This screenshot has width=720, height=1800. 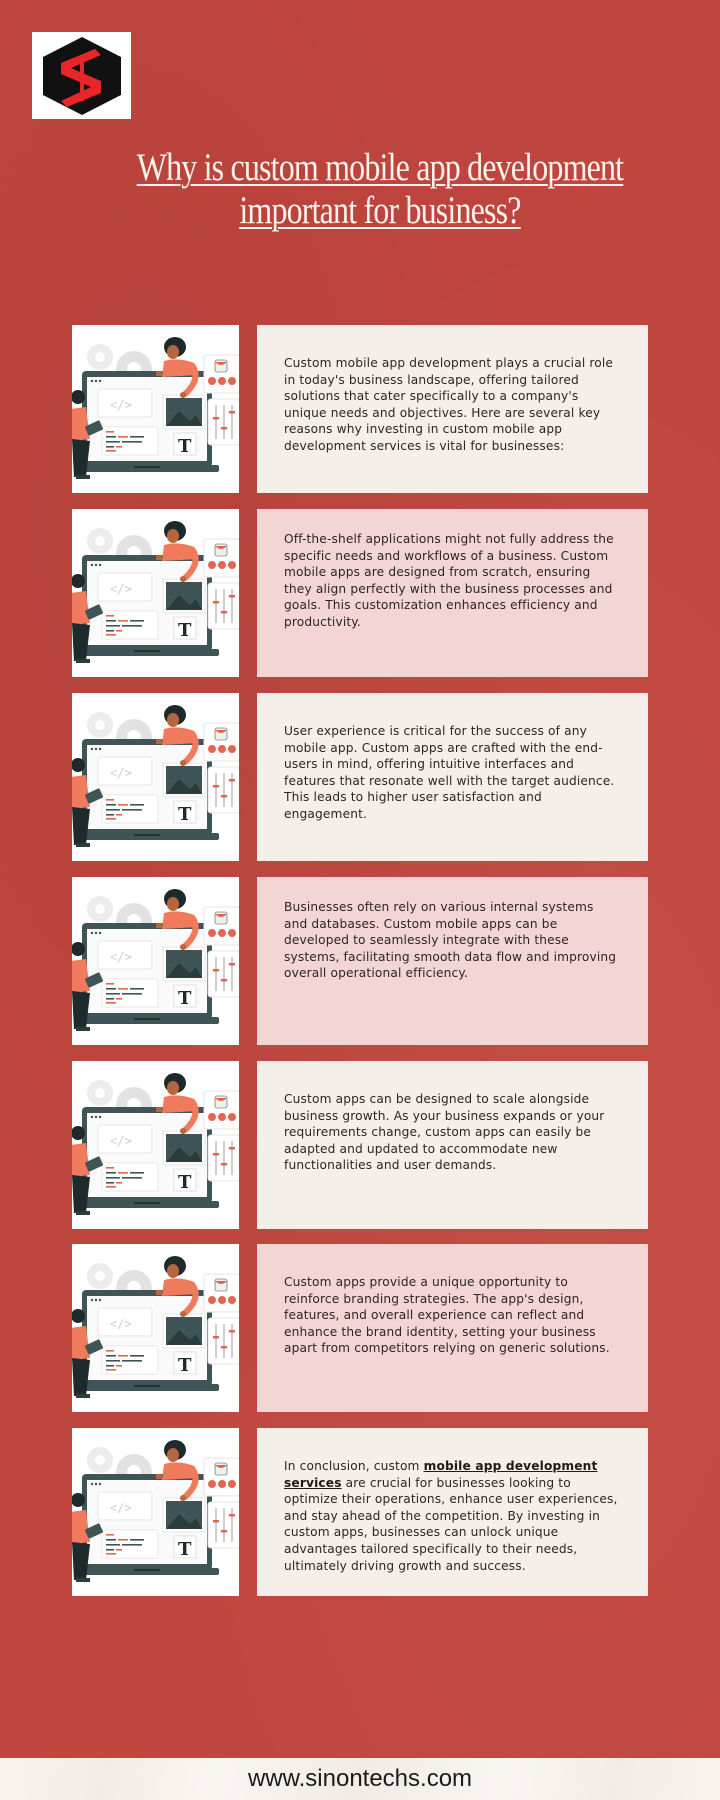 I want to click on conclusion-text-before: In conclusion, custom, so click(x=354, y=1466).